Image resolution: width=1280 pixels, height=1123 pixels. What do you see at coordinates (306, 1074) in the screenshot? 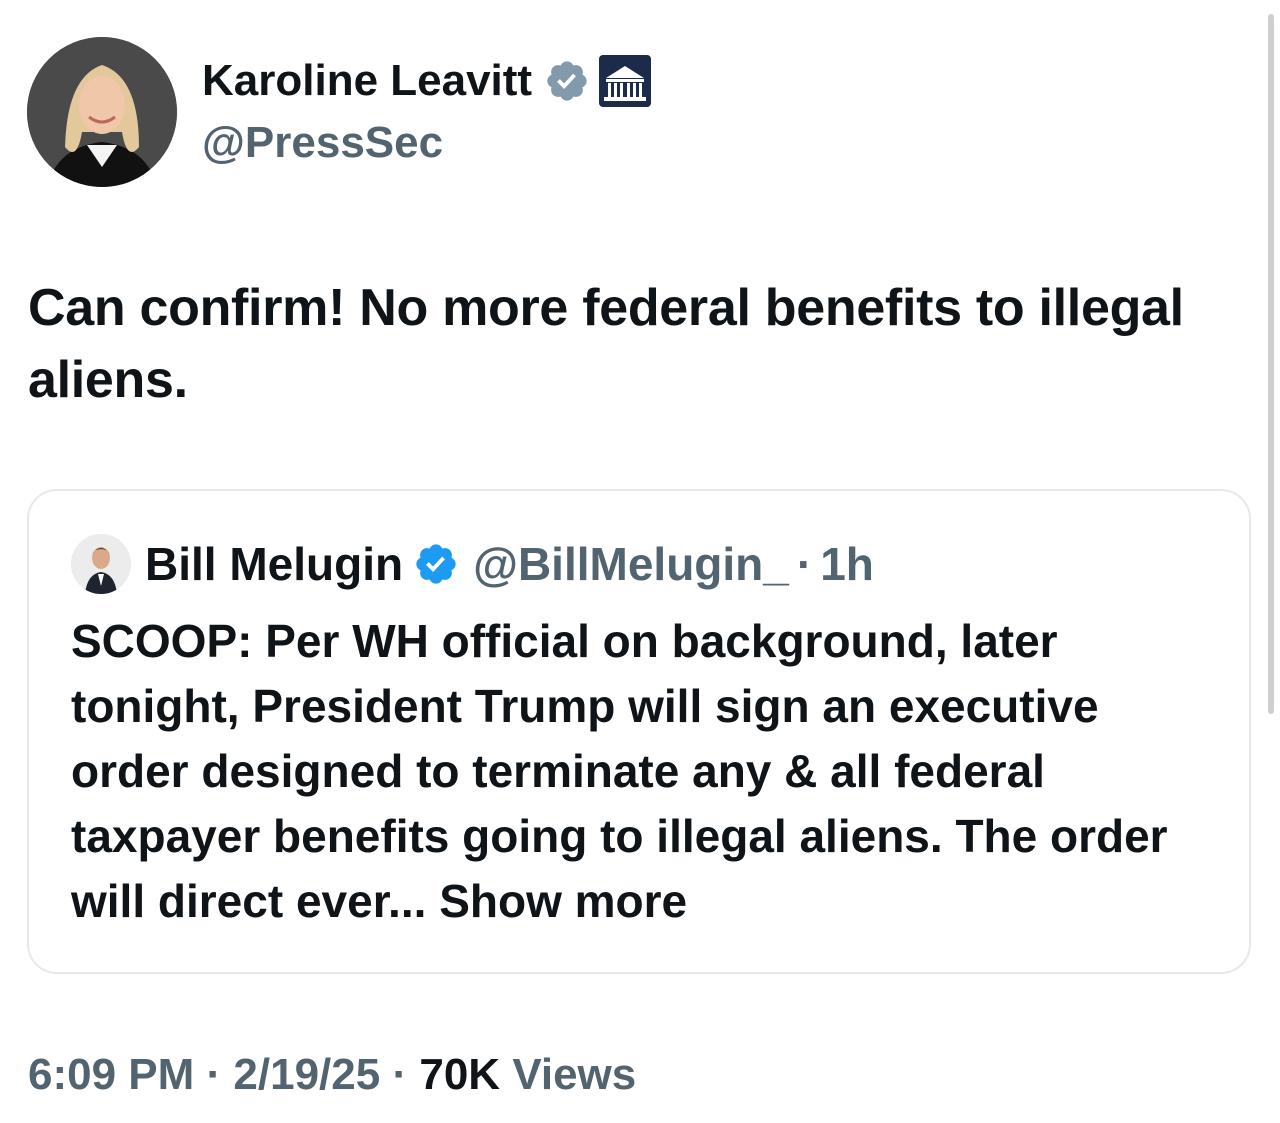
I see `tweet-date: 2/19/25` at bounding box center [306, 1074].